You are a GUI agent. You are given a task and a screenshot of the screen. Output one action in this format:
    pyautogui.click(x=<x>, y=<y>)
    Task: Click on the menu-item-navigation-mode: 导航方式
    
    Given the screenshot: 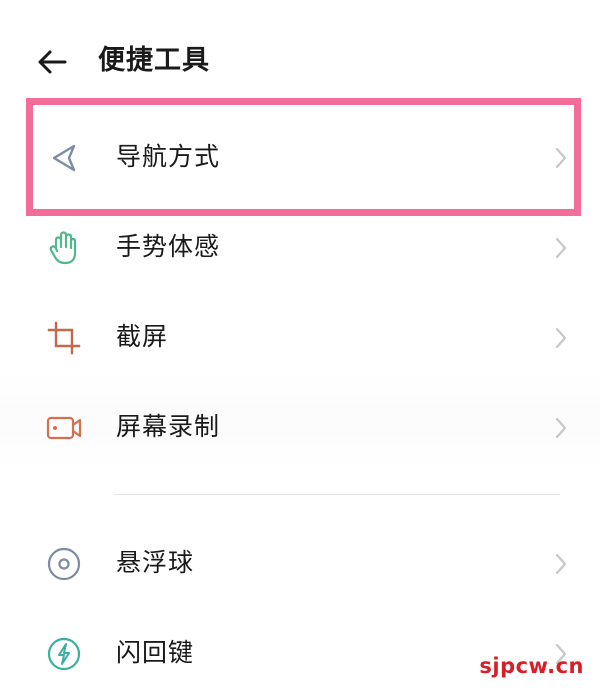 What is the action you would take?
    pyautogui.click(x=300, y=157)
    